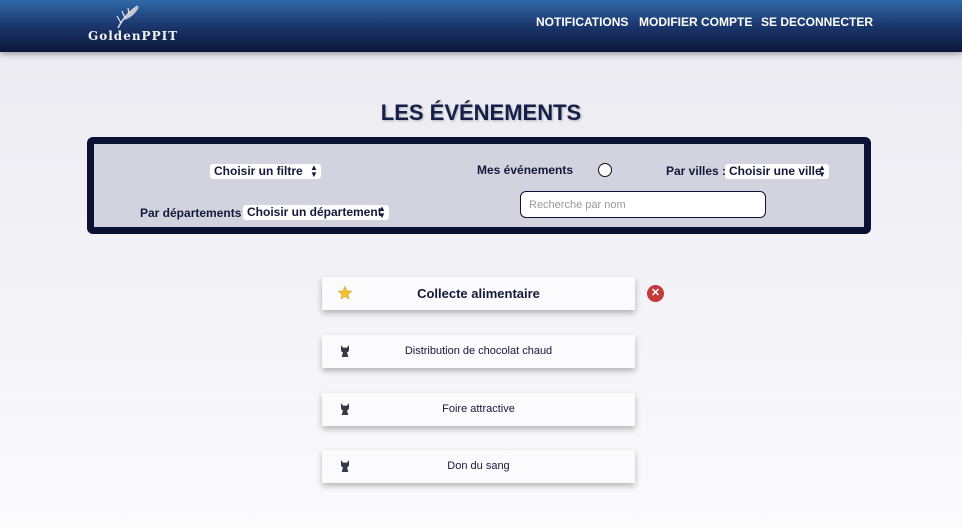 This screenshot has width=962, height=527. Describe the element at coordinates (133, 36) in the screenshot. I see `logo-text: GoldenPPIT` at that location.